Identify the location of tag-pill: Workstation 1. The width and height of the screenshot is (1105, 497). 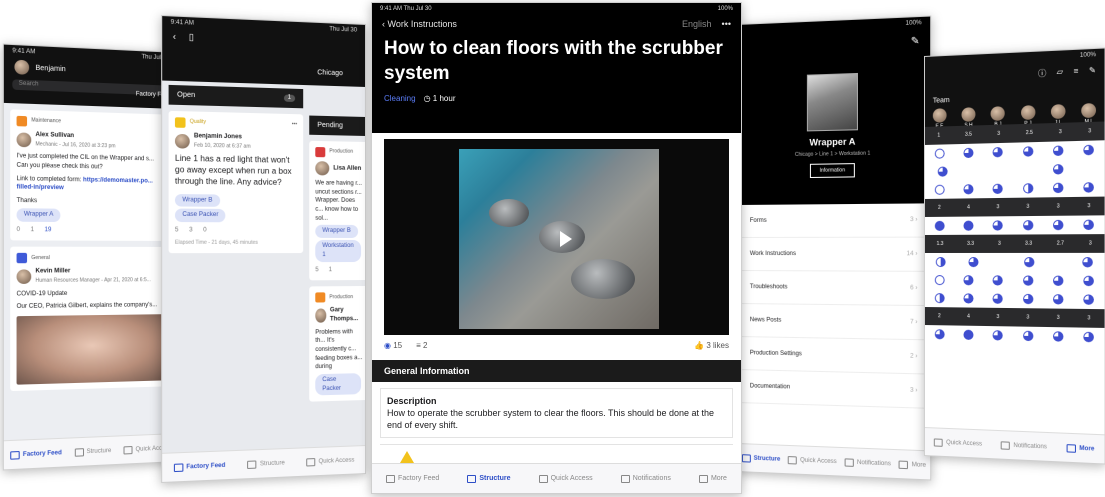
(338, 251).